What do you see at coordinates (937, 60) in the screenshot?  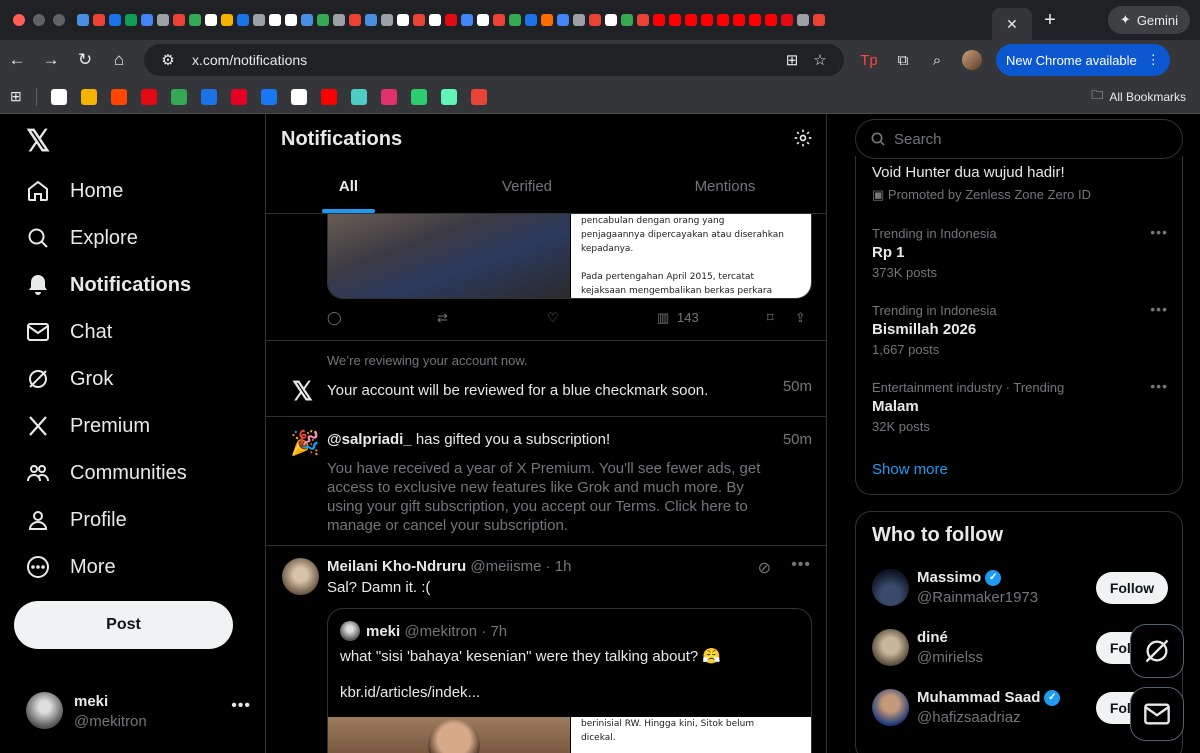 I see `tab-search-icon: ⌕` at bounding box center [937, 60].